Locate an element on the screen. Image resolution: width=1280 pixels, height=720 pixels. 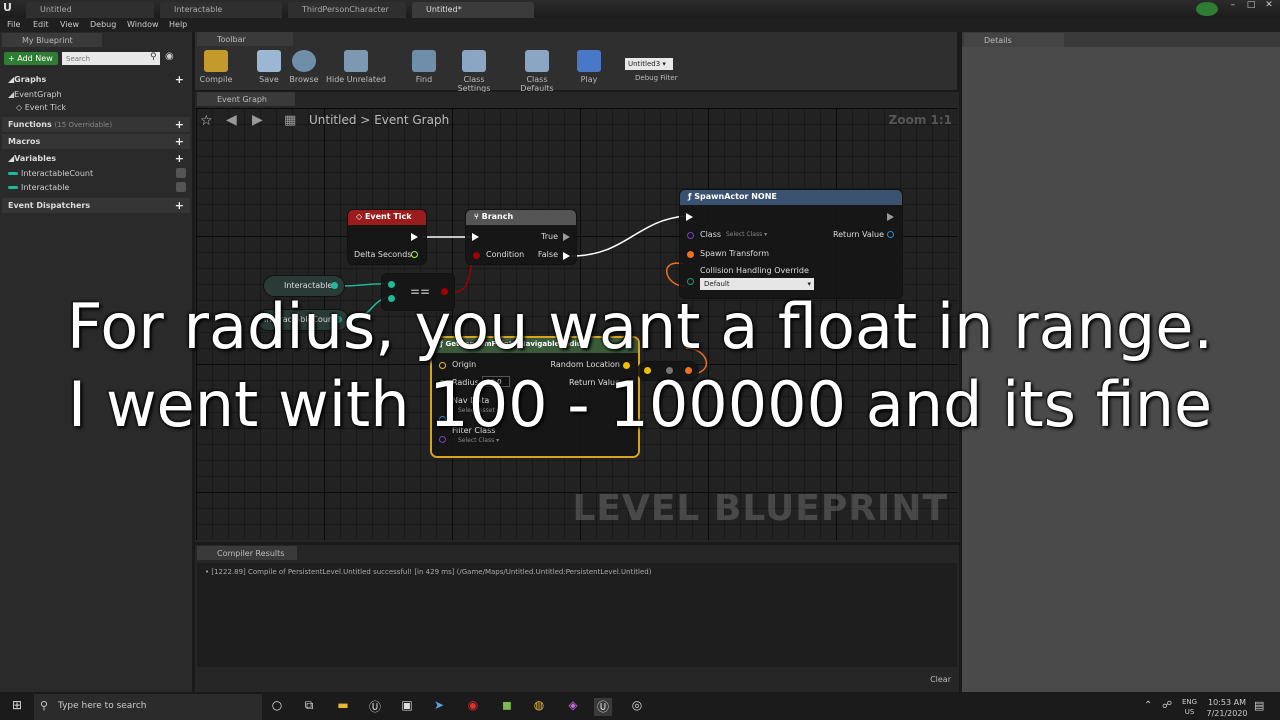
unreal-launcher-icon: Ⓤ is located at coordinates (375, 707).